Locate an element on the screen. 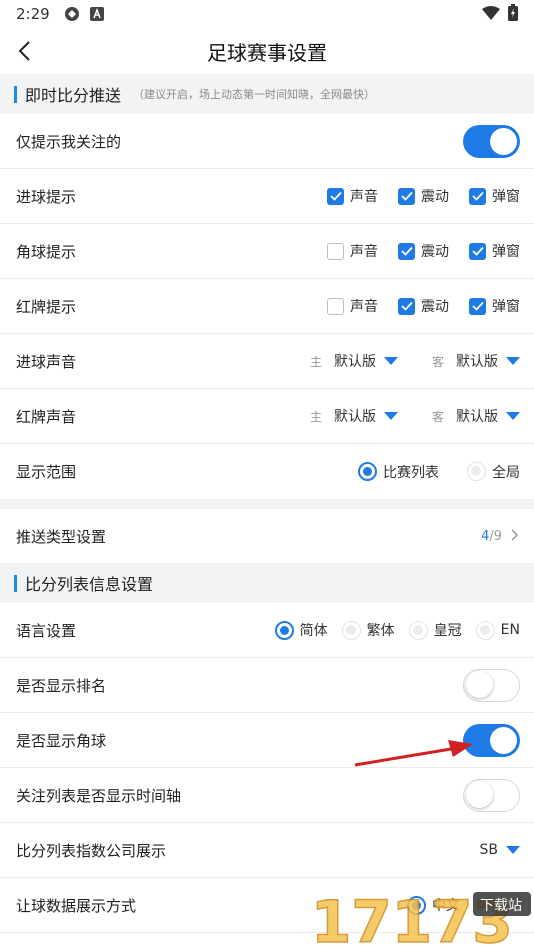 The width and height of the screenshot is (534, 950). redcard-vibrate-checkbox: 震动 is located at coordinates (423, 306).